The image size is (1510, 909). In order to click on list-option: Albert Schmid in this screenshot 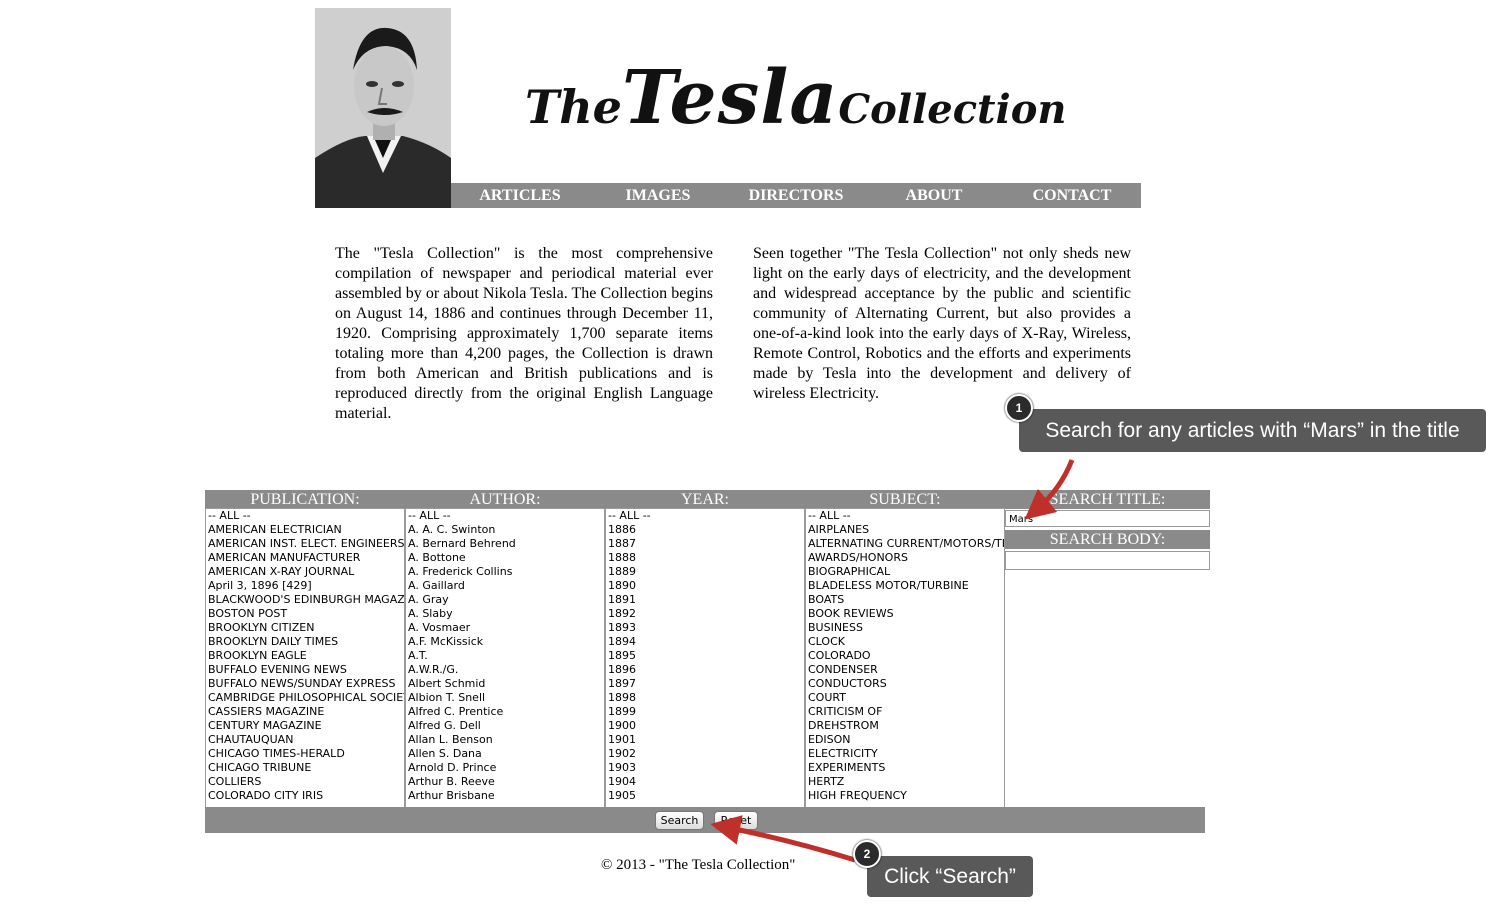, I will do `click(505, 684)`.